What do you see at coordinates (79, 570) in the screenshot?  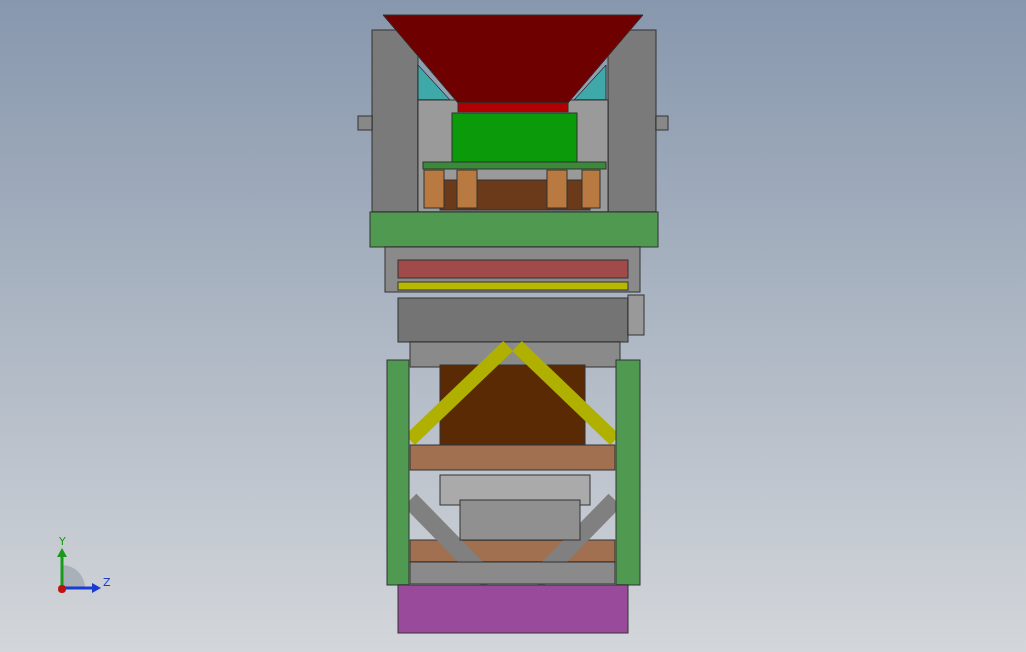 I see `axis-triad-icon` at bounding box center [79, 570].